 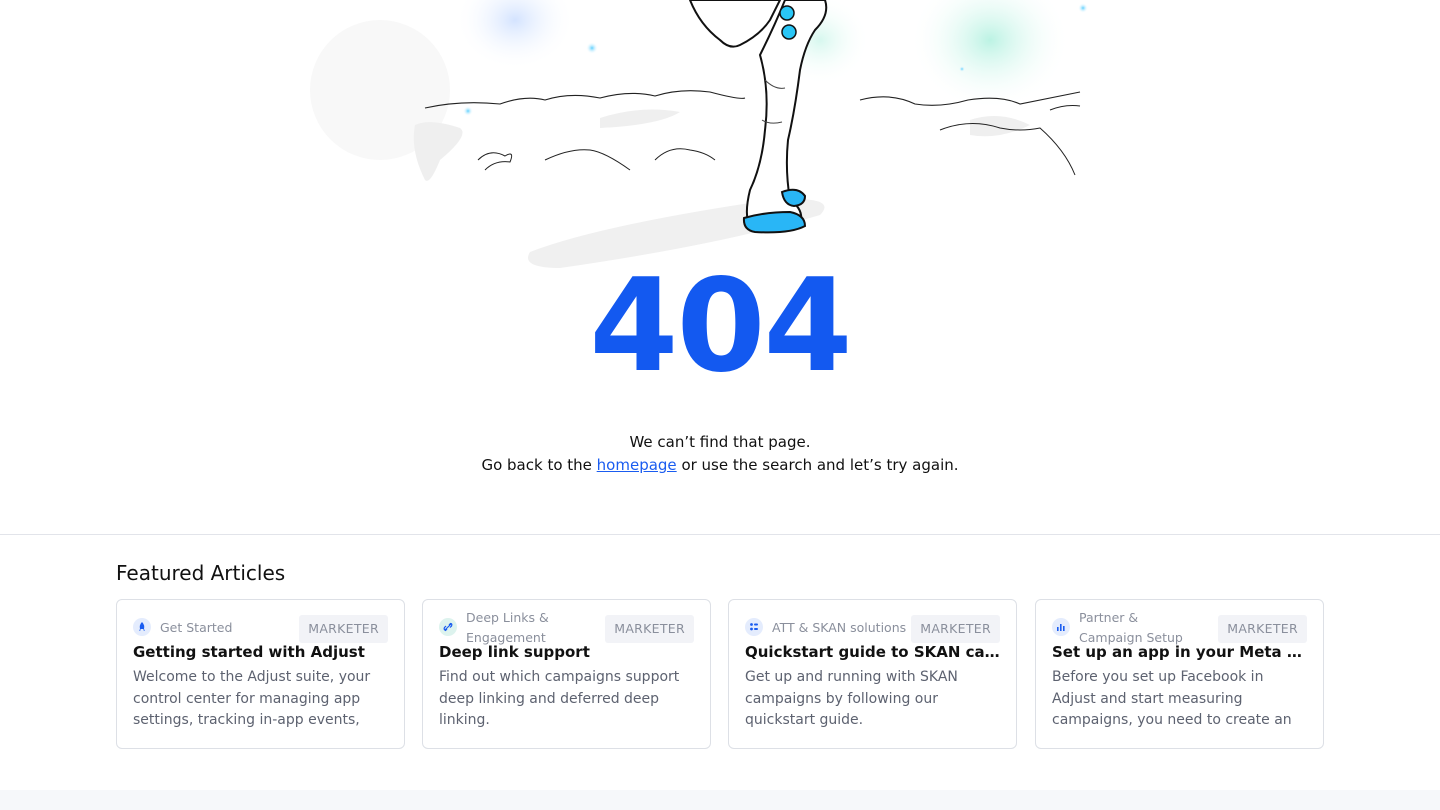 What do you see at coordinates (585, 99) in the screenshot?
I see `terrain-outline` at bounding box center [585, 99].